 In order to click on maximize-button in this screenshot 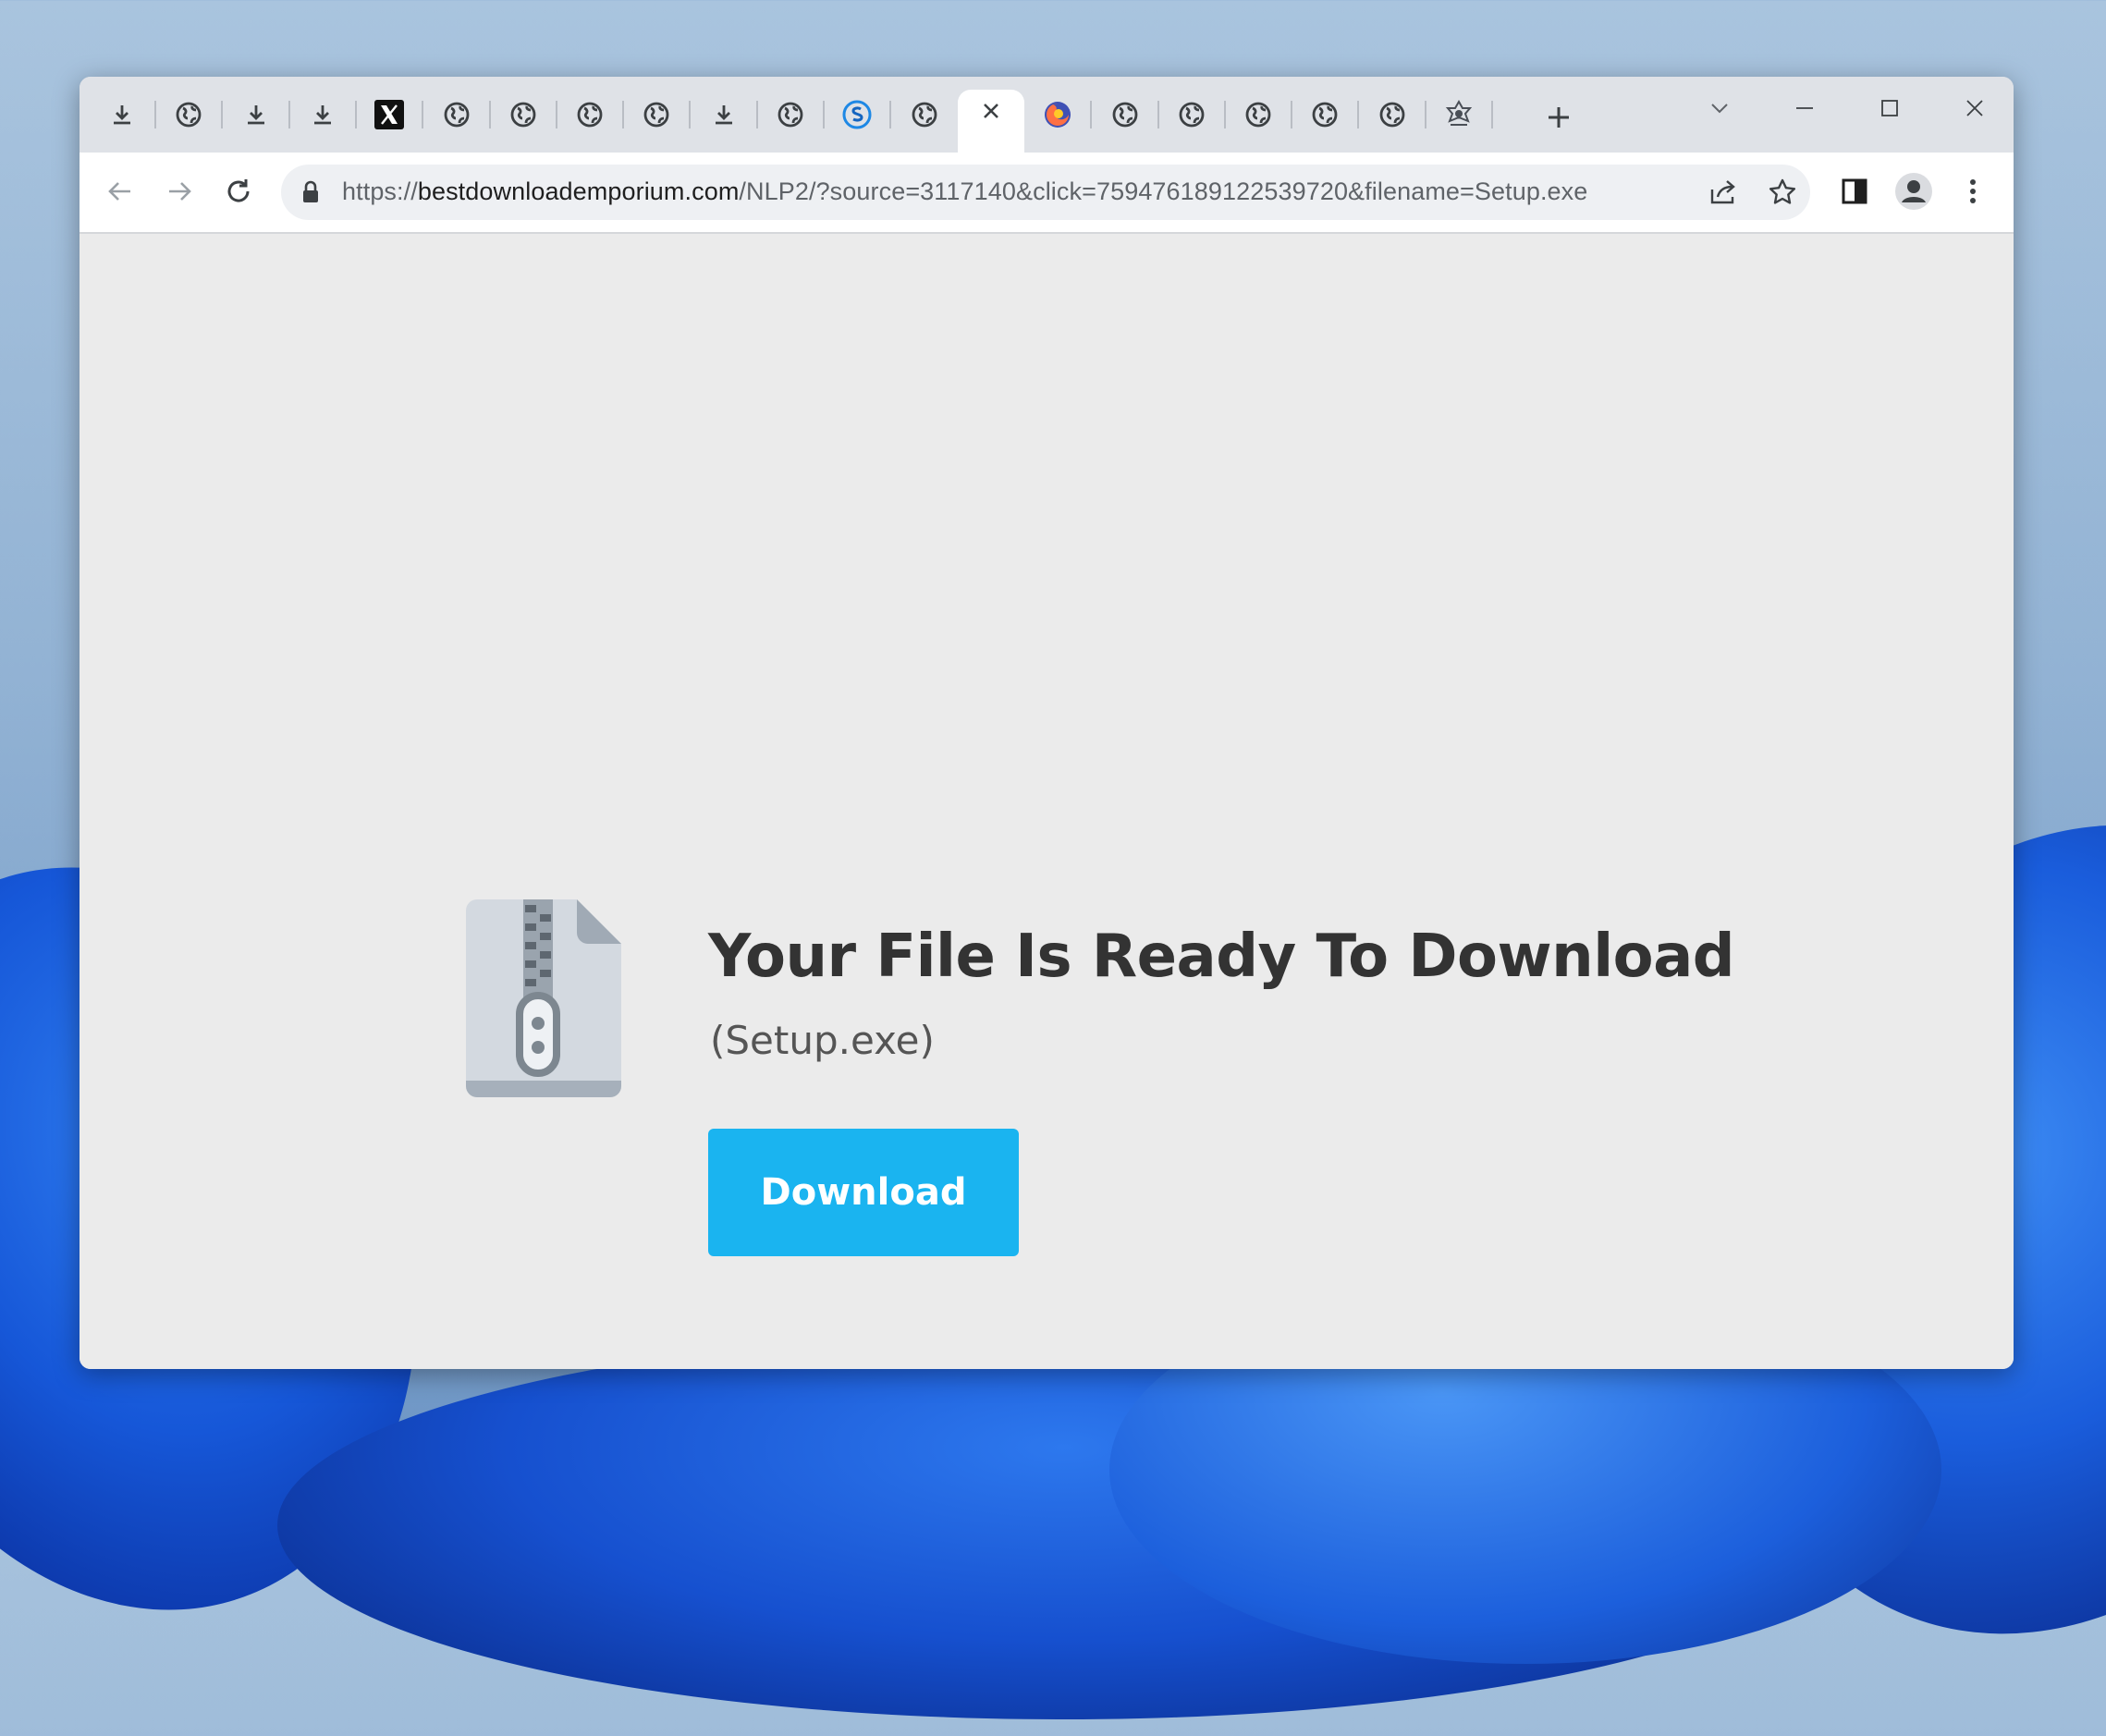, I will do `click(1889, 108)`.